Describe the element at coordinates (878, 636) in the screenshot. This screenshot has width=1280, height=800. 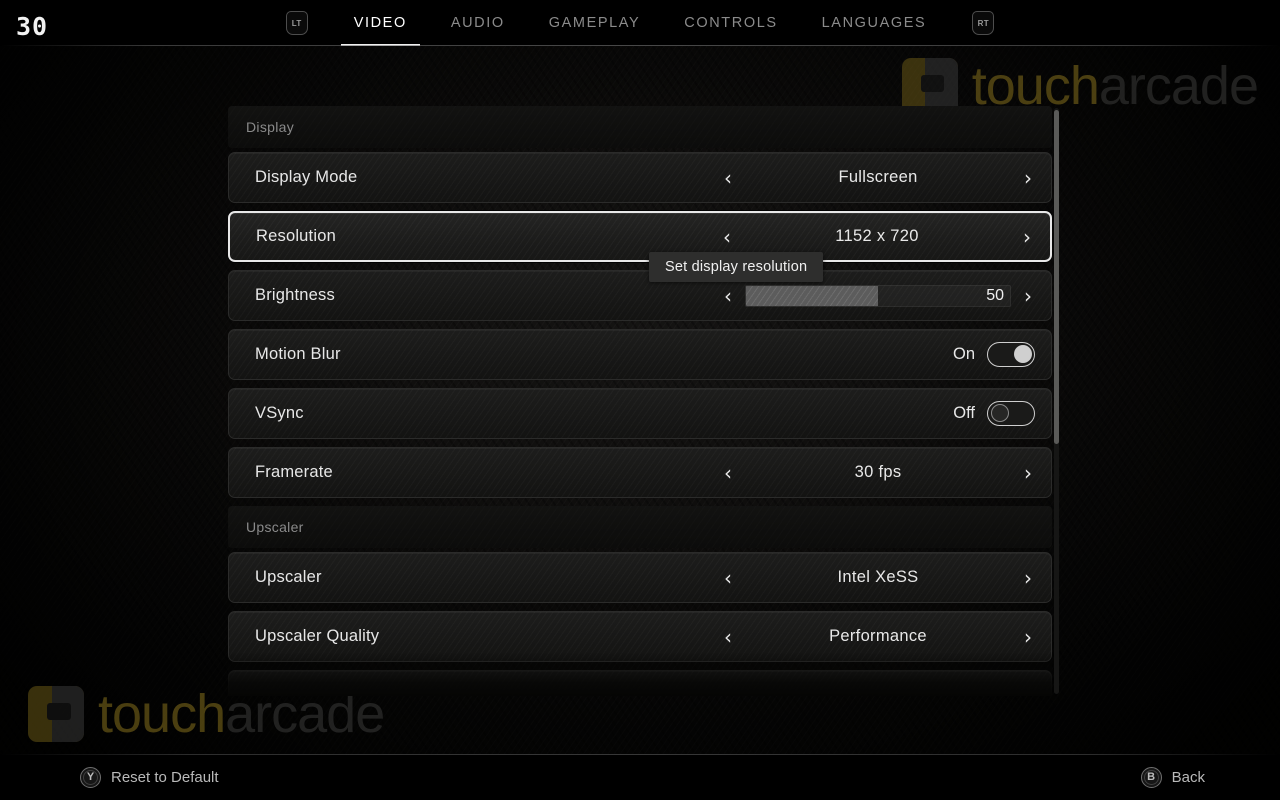
I see `setting-value: Performance` at that location.